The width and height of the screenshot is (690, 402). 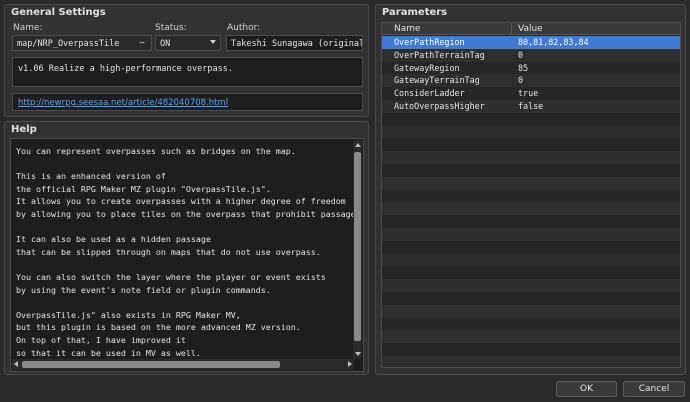 I want to click on column-divider, so click(x=511, y=29).